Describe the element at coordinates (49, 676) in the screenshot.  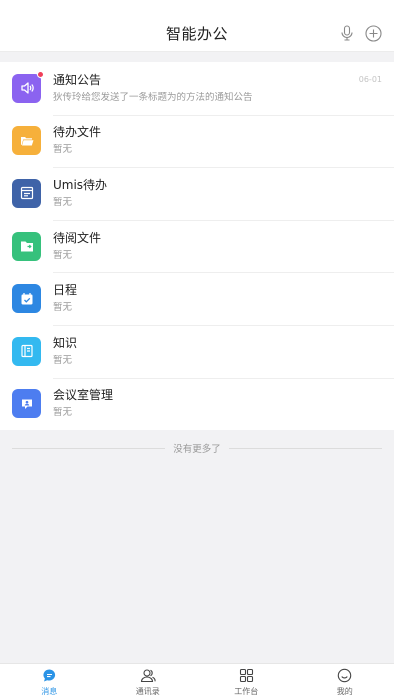
I see `message-icon` at that location.